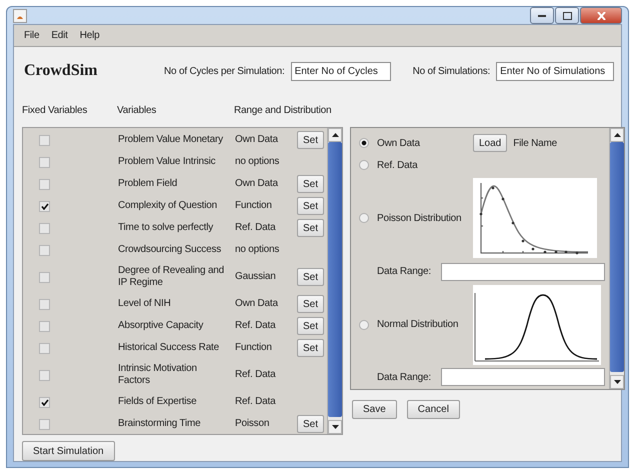 This screenshot has height=472, width=635. I want to click on variable-name: Intrinsic Motivation Factors, so click(158, 375).